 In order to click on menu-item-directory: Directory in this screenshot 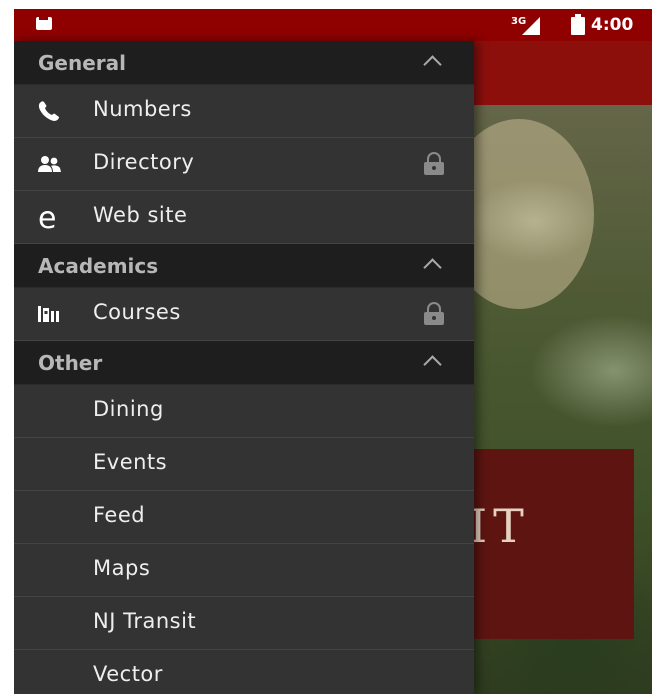, I will do `click(244, 164)`.